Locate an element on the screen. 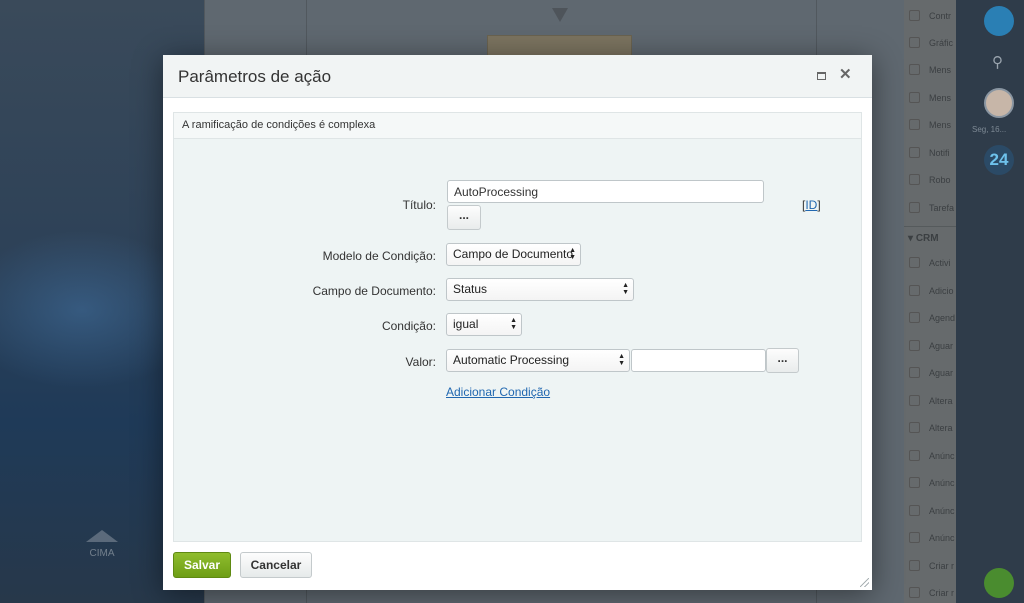  title-label: Título: is located at coordinates (419, 205).